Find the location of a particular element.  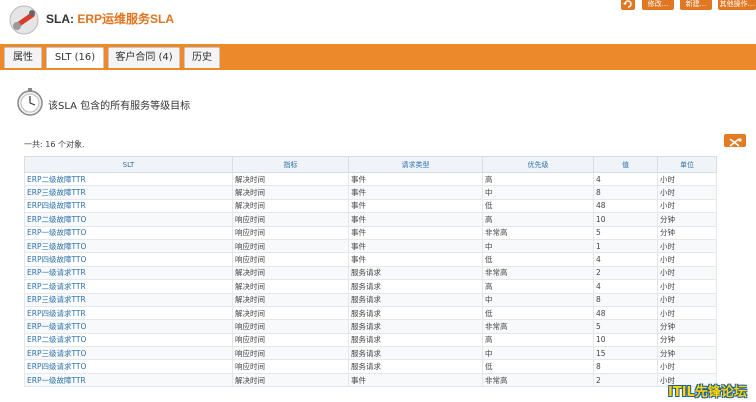

column-header-priority: 优先级 is located at coordinates (538, 164).